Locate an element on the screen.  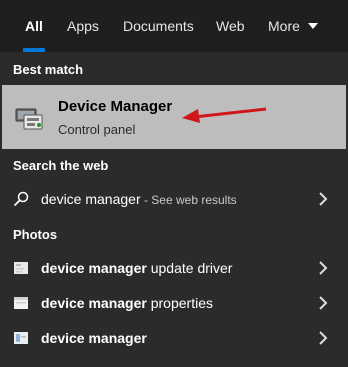
search-web-heading: Search the web is located at coordinates (61, 165).